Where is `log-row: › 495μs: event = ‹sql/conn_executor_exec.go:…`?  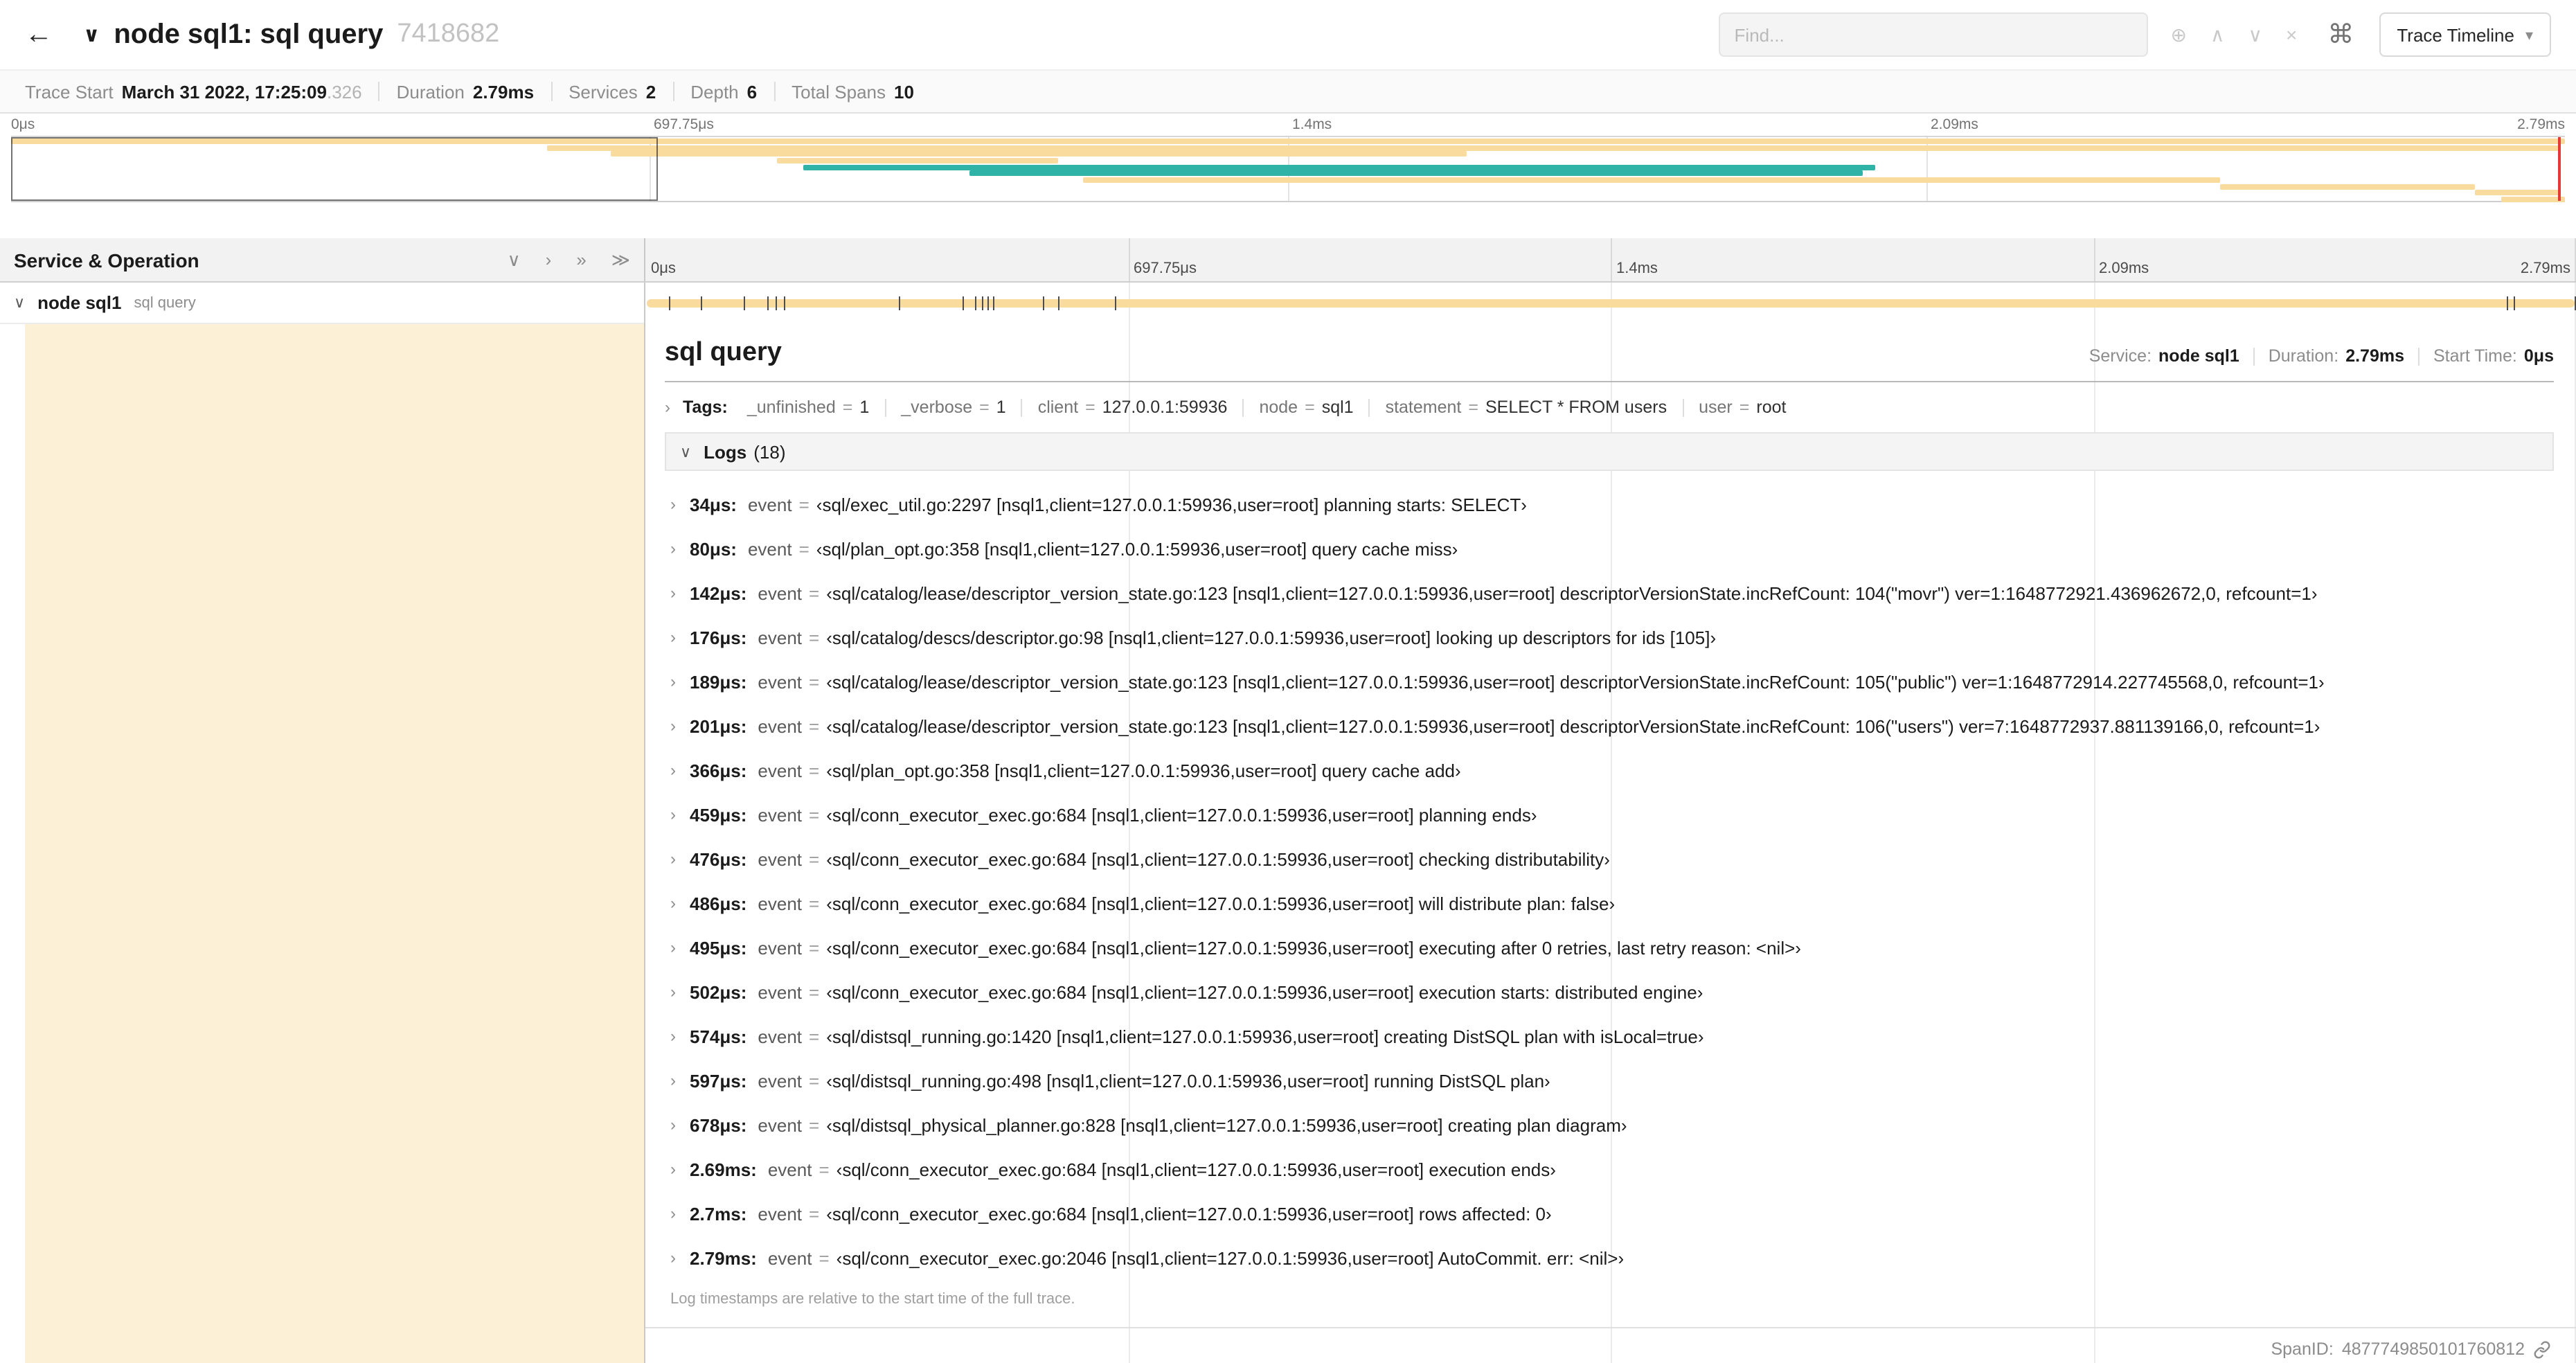 log-row: › 495μs: event = ‹sql/conn_executor_exec.go:… is located at coordinates (1612, 947).